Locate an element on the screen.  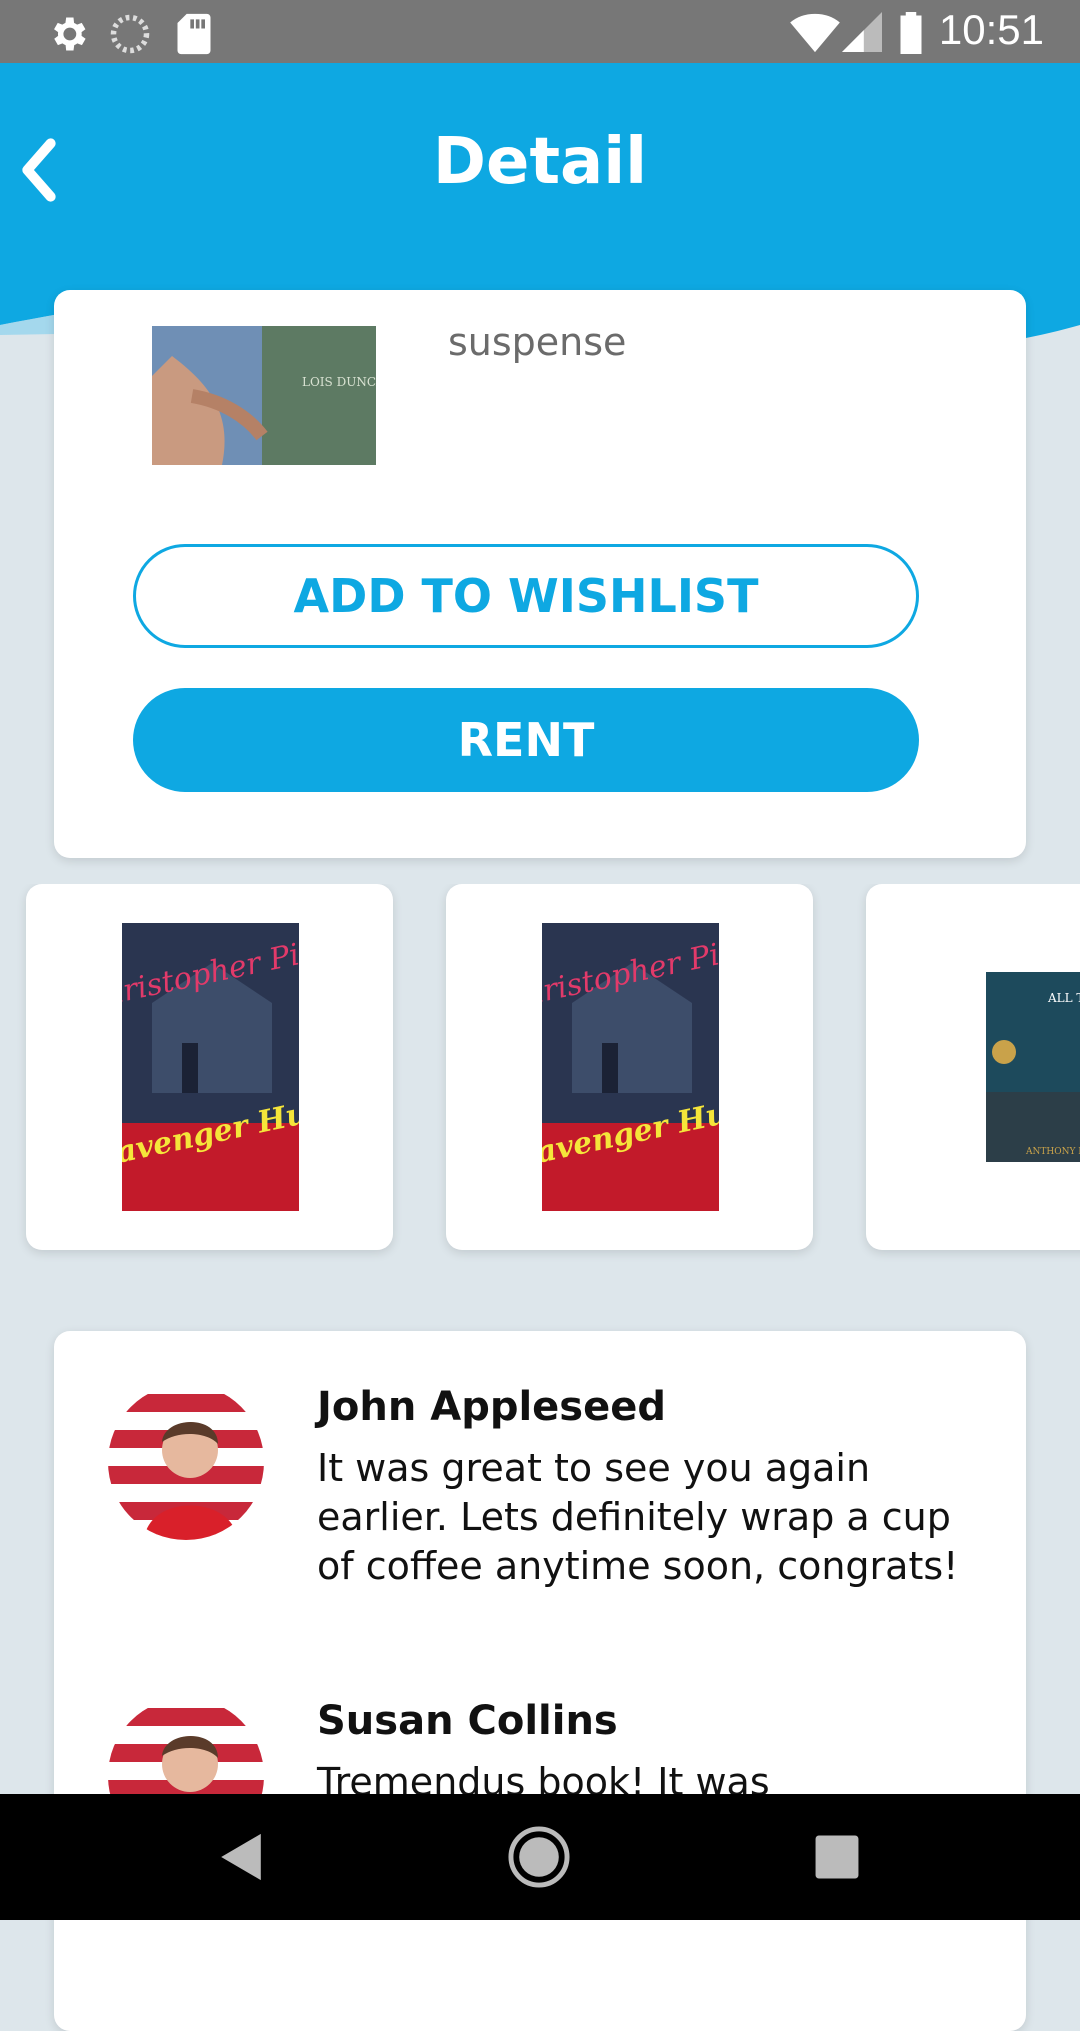
navigation-bar is located at coordinates (540, 1857).